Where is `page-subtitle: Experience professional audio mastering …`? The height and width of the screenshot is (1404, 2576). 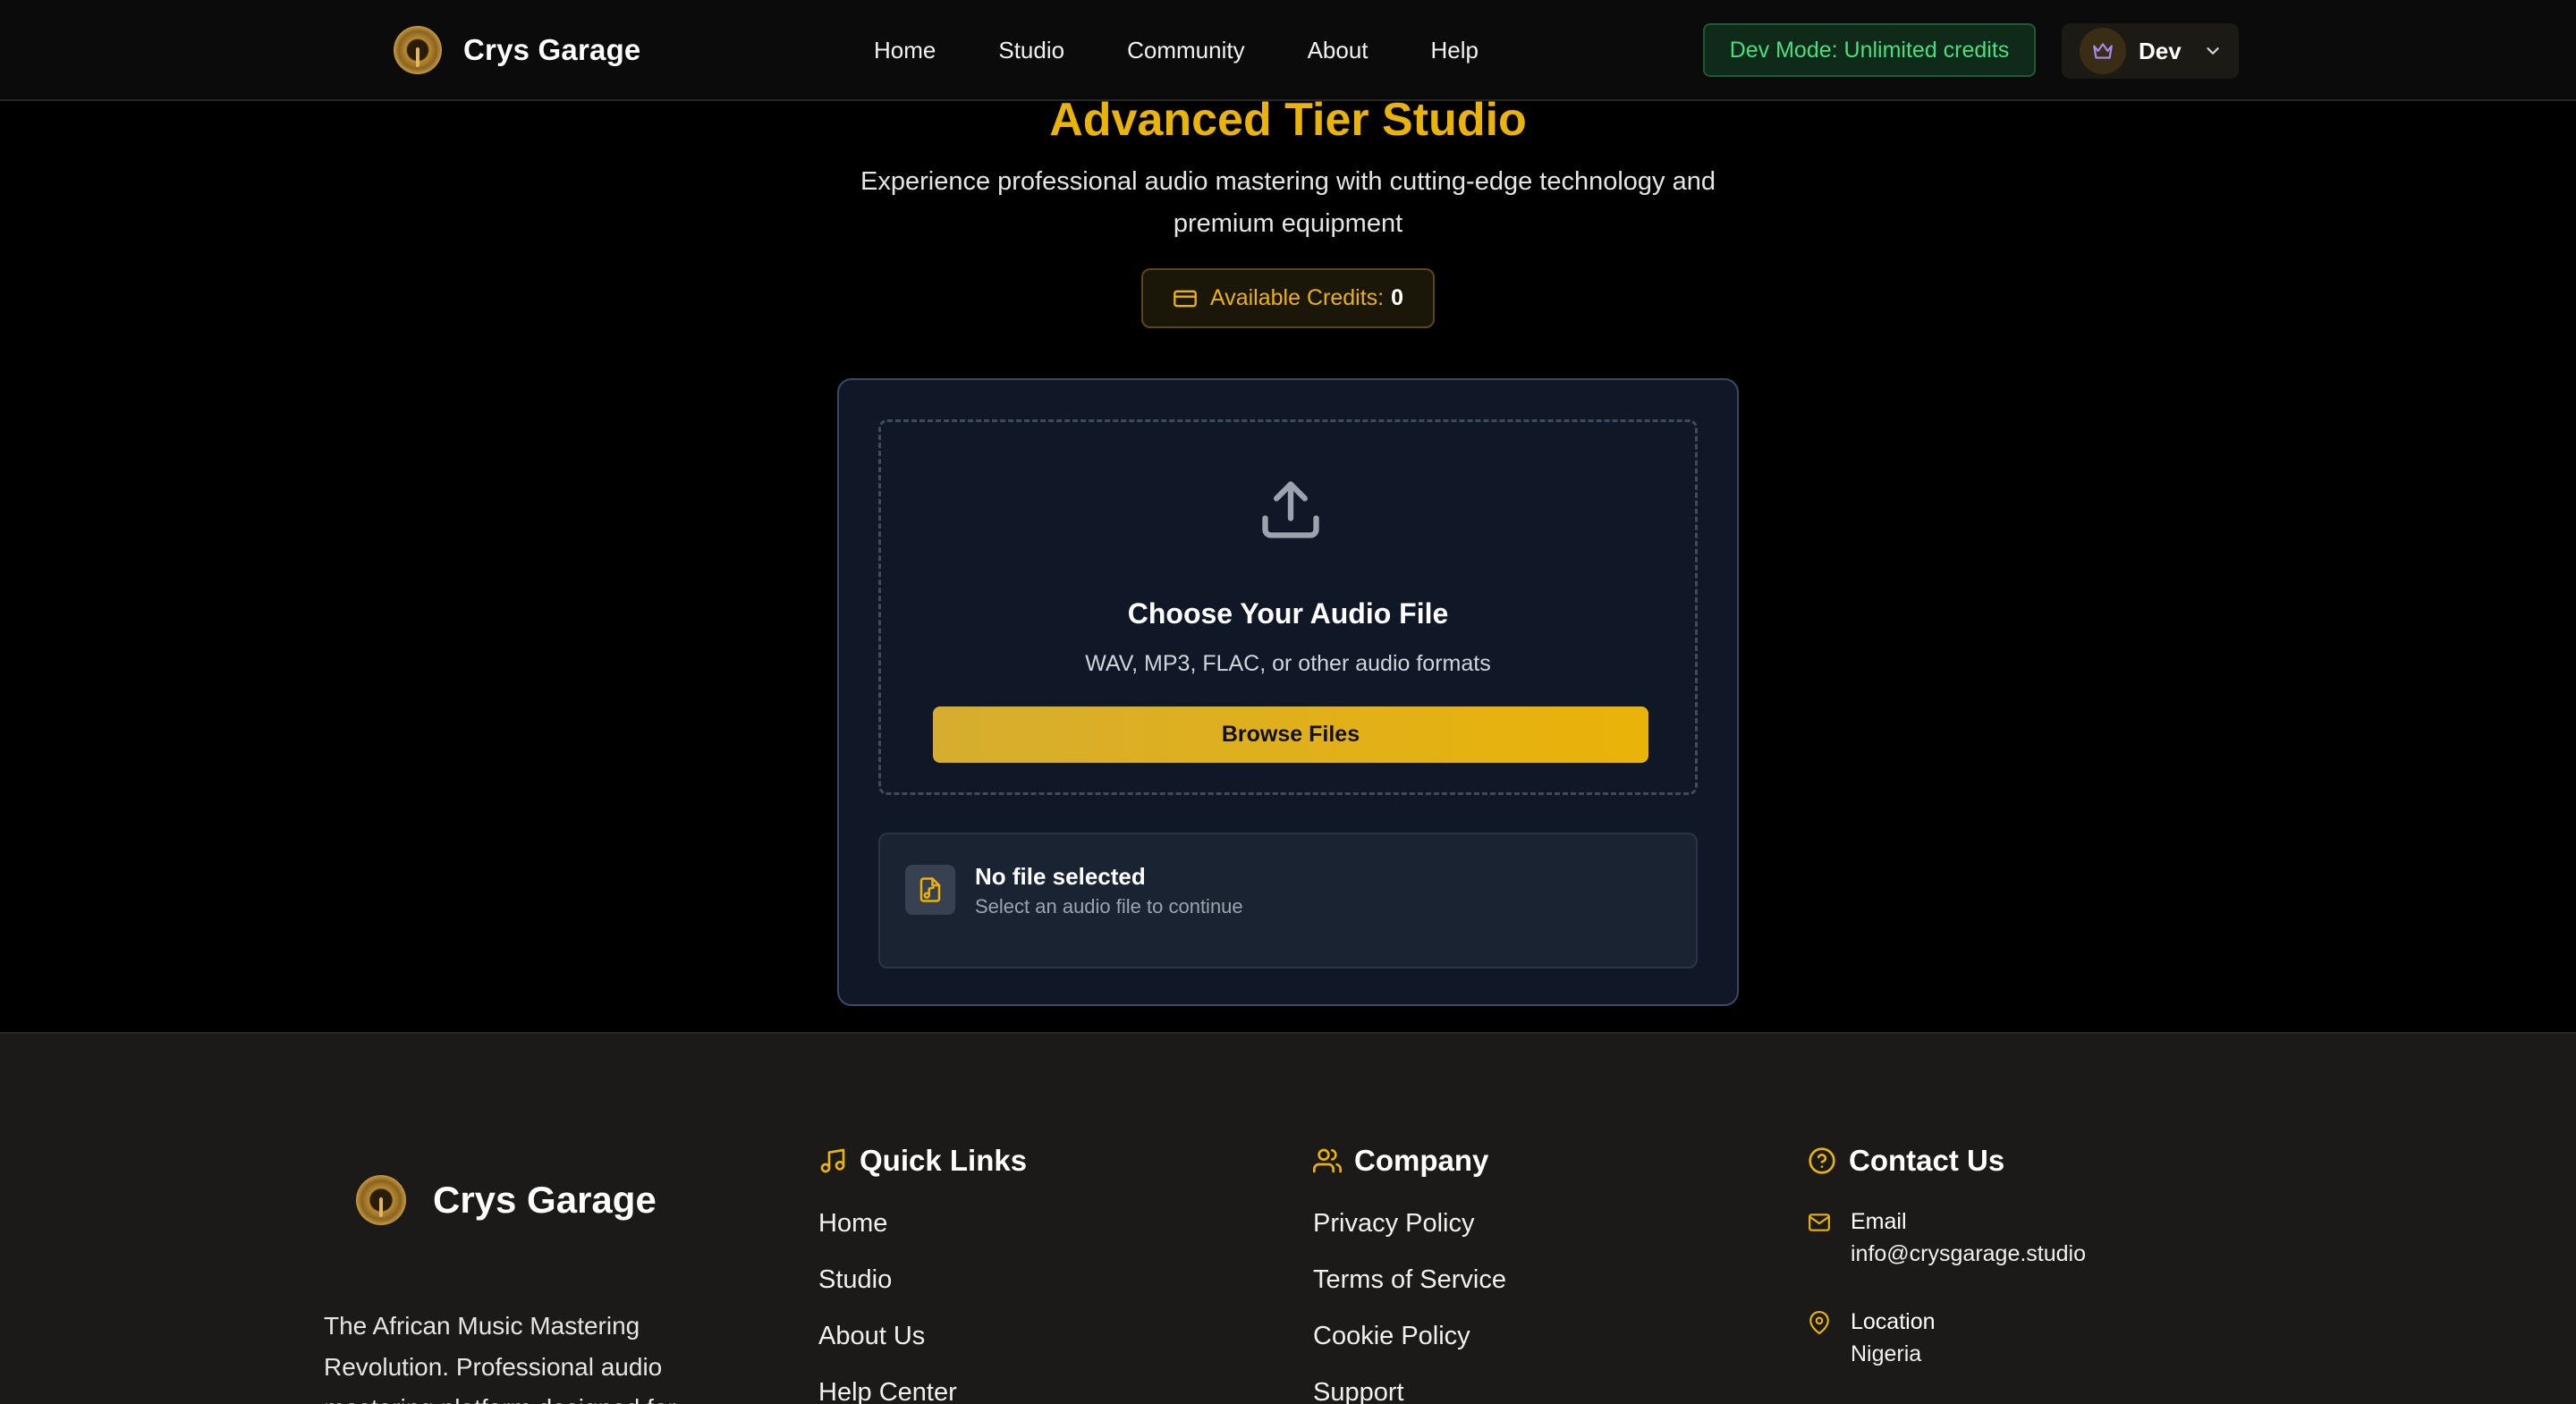
page-subtitle: Experience professional audio mastering … is located at coordinates (1288, 203).